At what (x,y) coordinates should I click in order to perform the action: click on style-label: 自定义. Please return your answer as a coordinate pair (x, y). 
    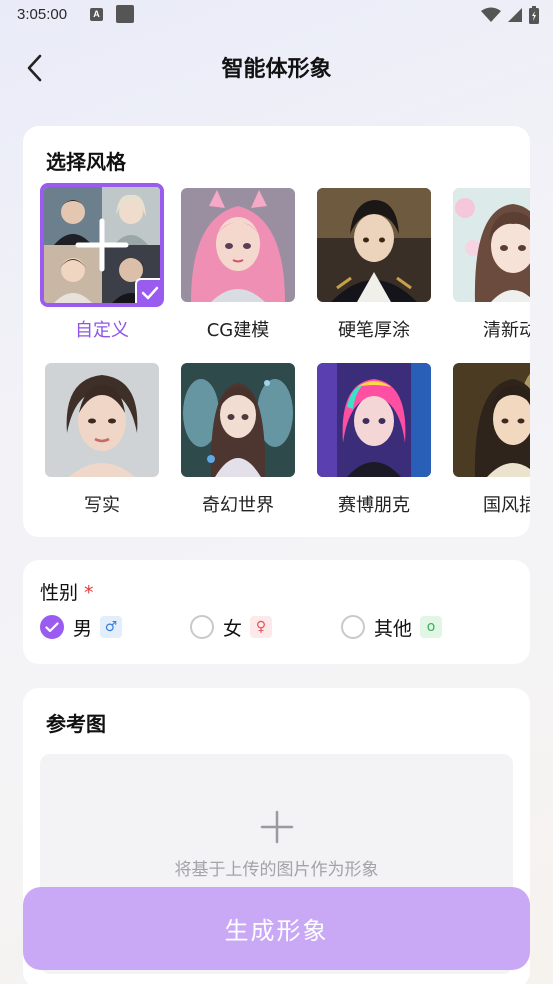
    Looking at the image, I should click on (102, 330).